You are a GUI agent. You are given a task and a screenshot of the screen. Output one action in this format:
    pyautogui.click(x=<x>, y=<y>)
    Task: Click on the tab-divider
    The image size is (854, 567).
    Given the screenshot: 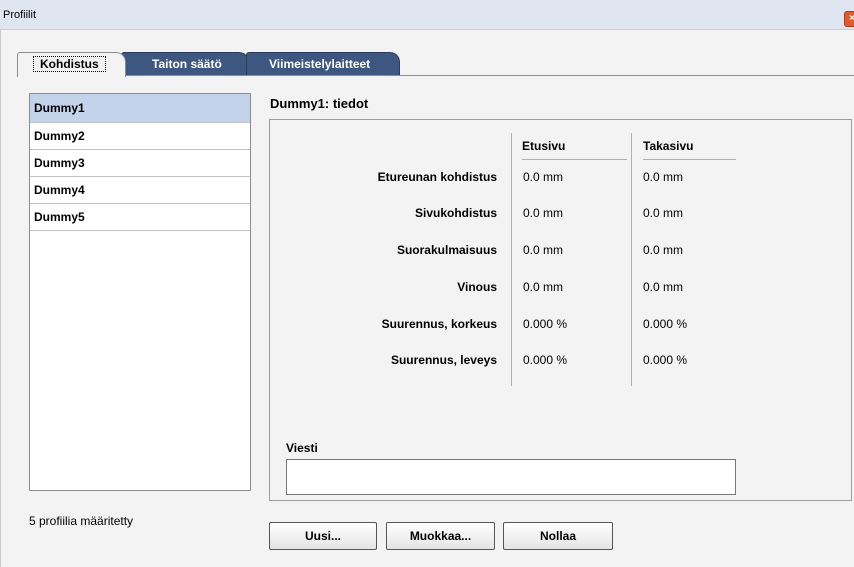 What is the action you would take?
    pyautogui.click(x=435, y=75)
    